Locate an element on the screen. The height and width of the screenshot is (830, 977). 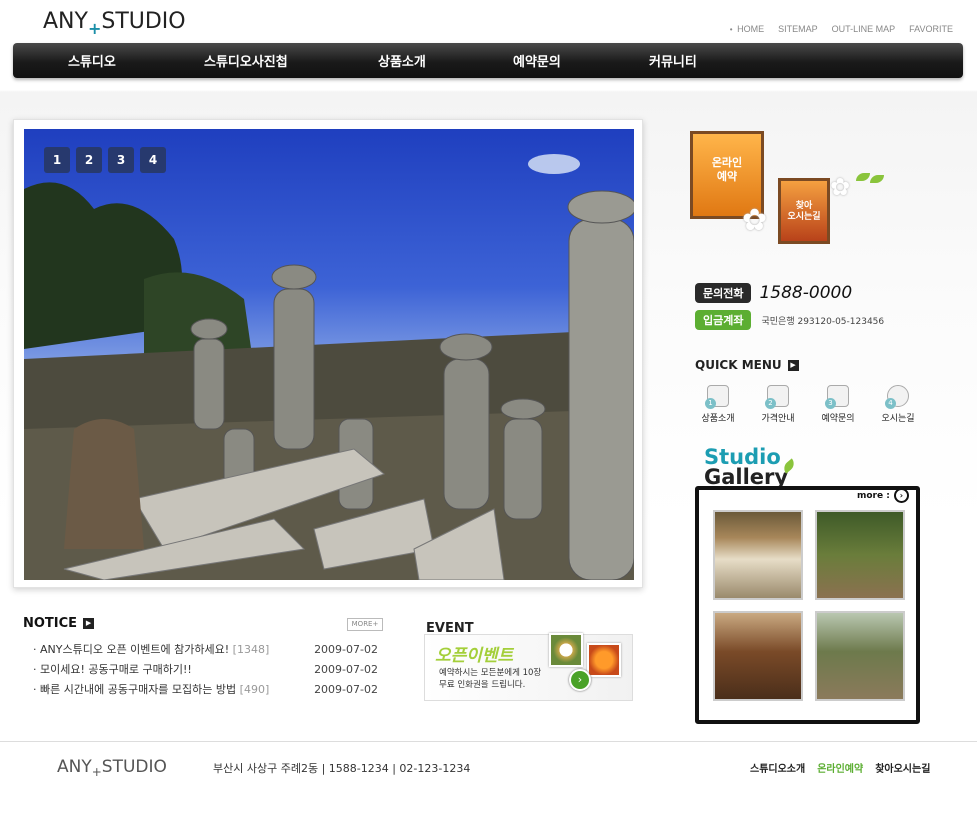
top-links: • HOME SITEMAP OUT-LINE MAP FAVORITE is located at coordinates (841, 29).